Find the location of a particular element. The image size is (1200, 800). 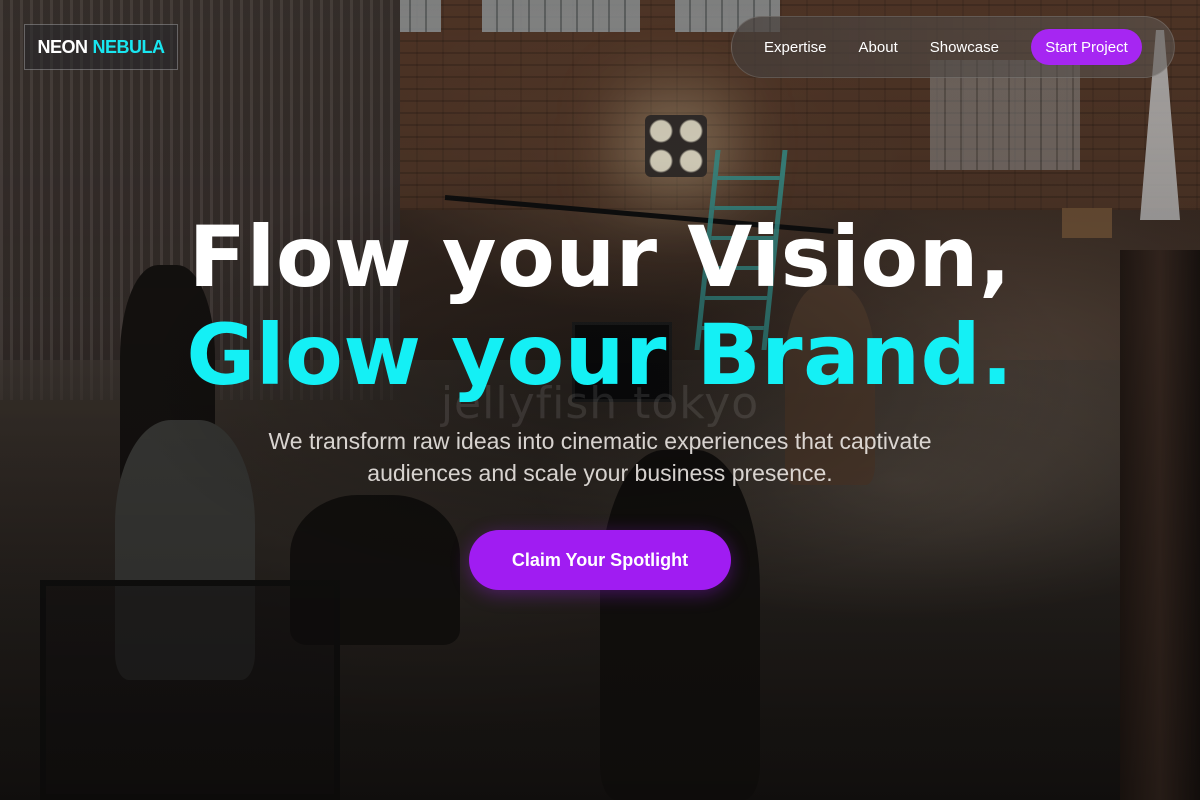

start-project-button: Start Project is located at coordinates (1086, 47).